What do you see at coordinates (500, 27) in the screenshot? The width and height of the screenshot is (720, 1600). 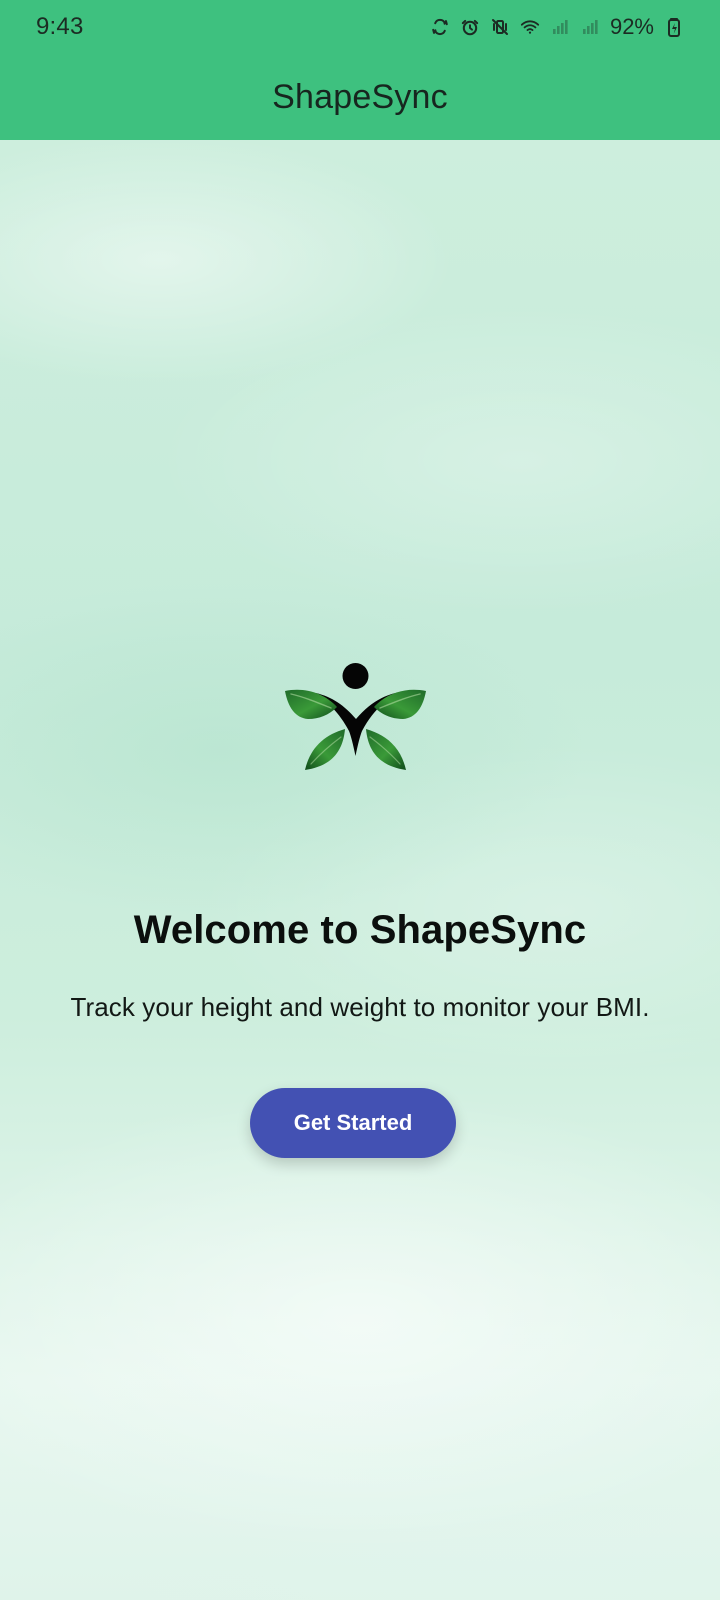 I see `vibrate-off-icon` at bounding box center [500, 27].